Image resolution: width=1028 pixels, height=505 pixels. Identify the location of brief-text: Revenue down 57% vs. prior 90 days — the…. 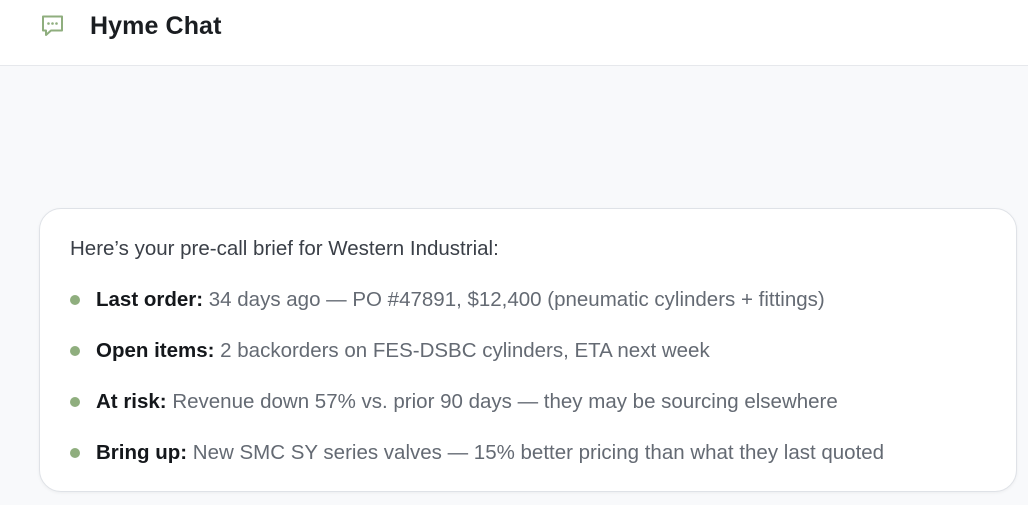
(505, 401).